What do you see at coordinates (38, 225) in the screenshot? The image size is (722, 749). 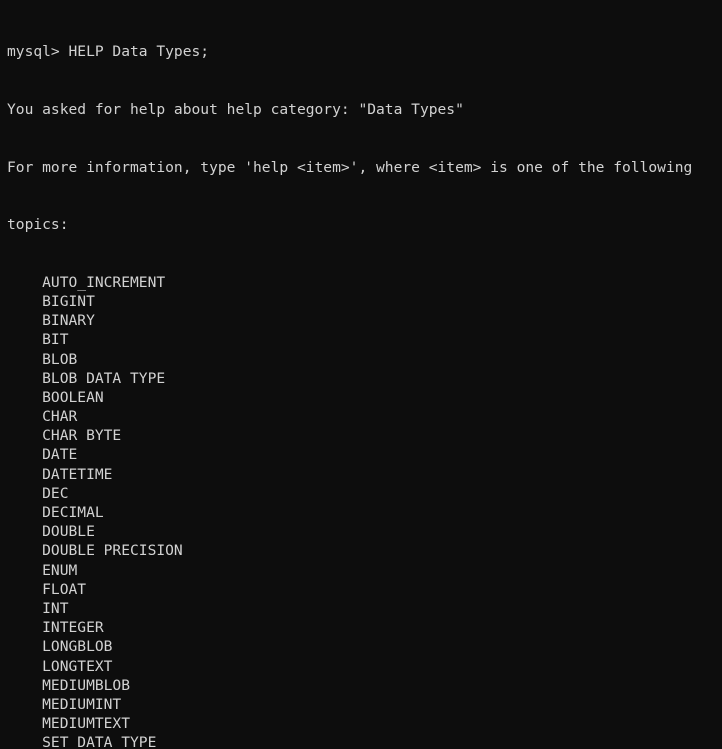 I see `topics-label-line: topics:` at bounding box center [38, 225].